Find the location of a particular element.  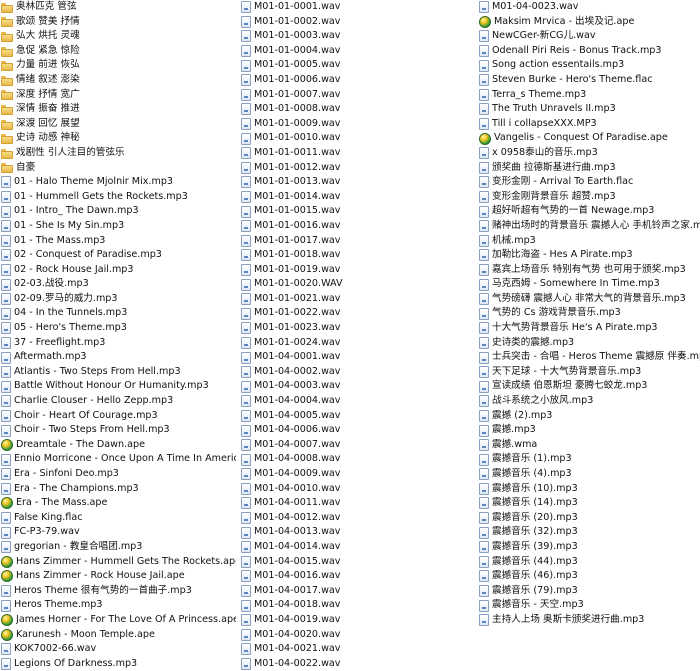

file-item: gregorian - 教皇合唱团.mp3 is located at coordinates (118, 547).